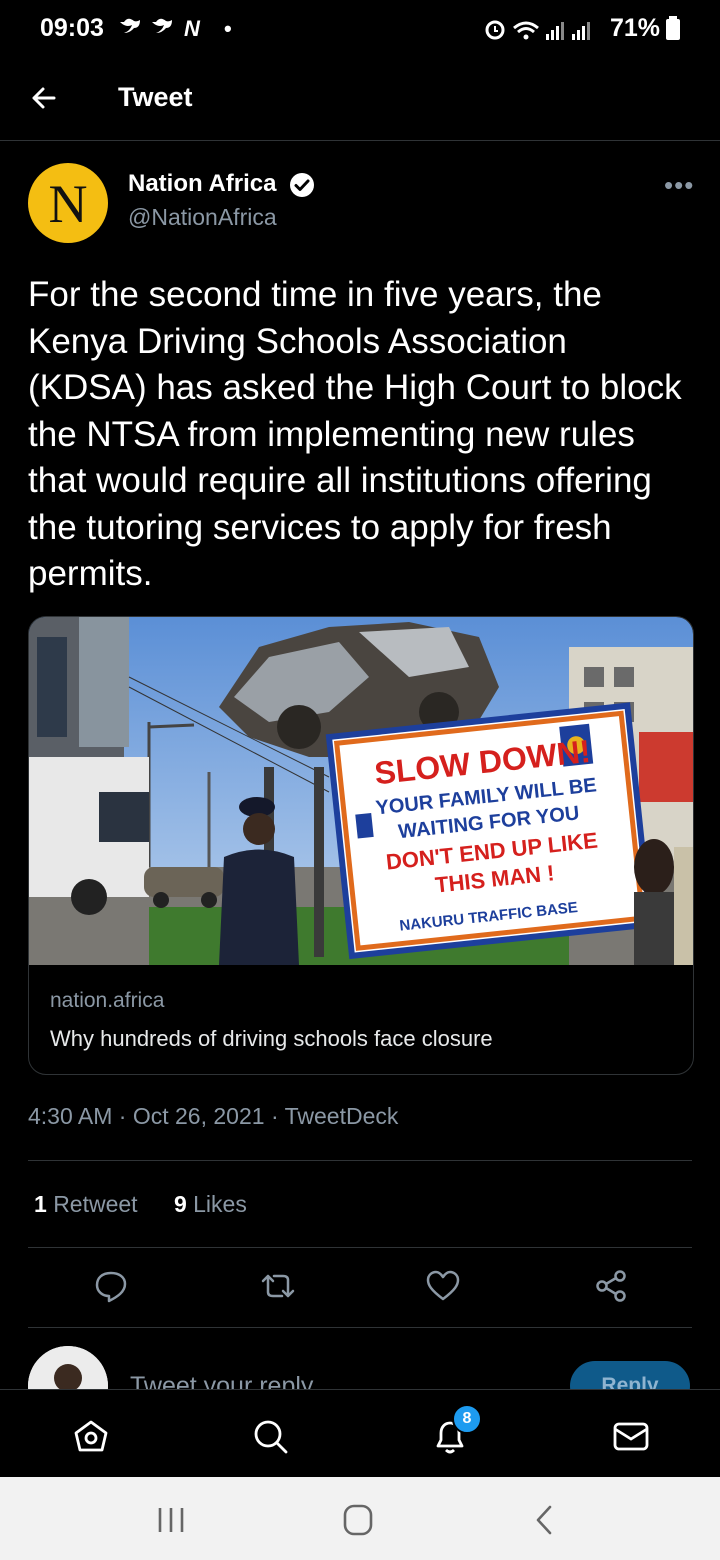 The width and height of the screenshot is (720, 1560). I want to click on system-status-icons, so click(537, 30).